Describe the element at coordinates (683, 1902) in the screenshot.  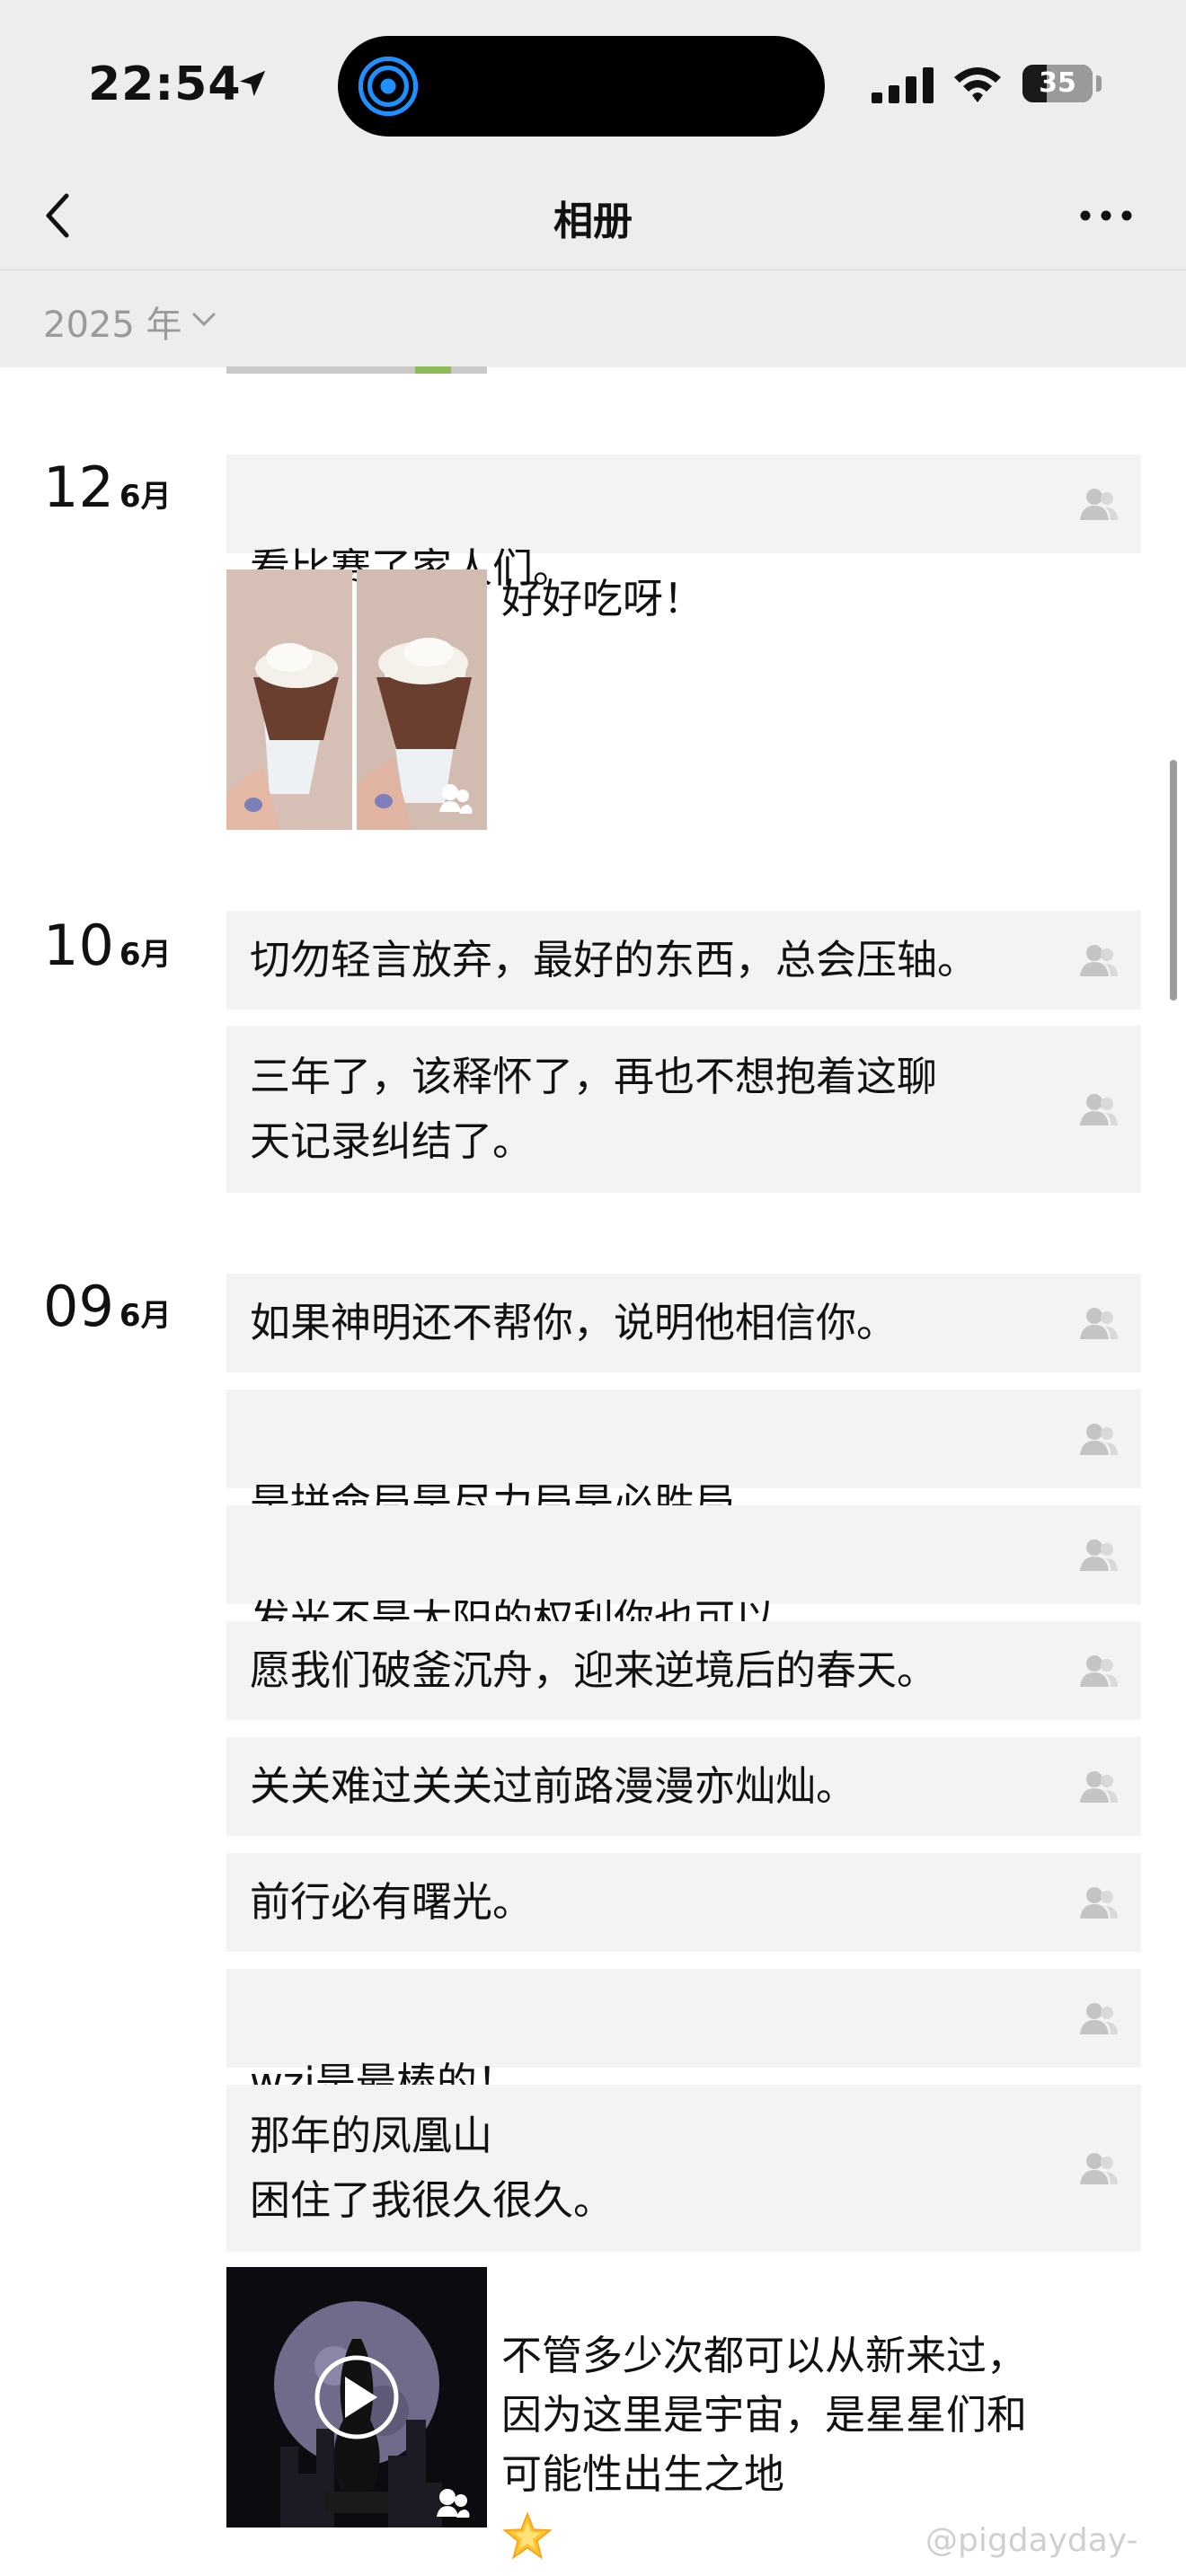
I see `list-item: 前行必有曙光。` at that location.